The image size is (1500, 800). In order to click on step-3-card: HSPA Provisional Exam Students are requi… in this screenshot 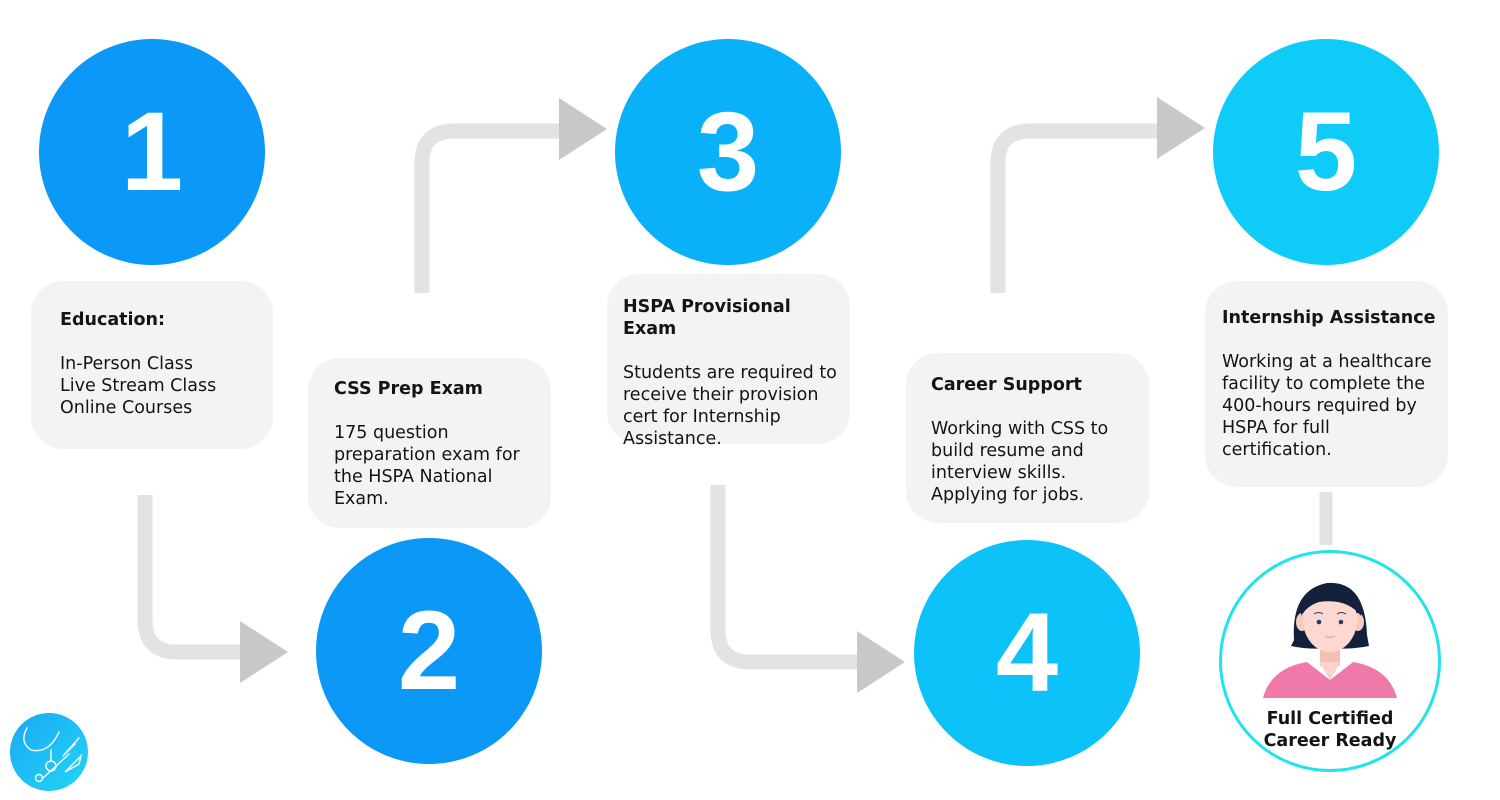, I will do `click(728, 361)`.